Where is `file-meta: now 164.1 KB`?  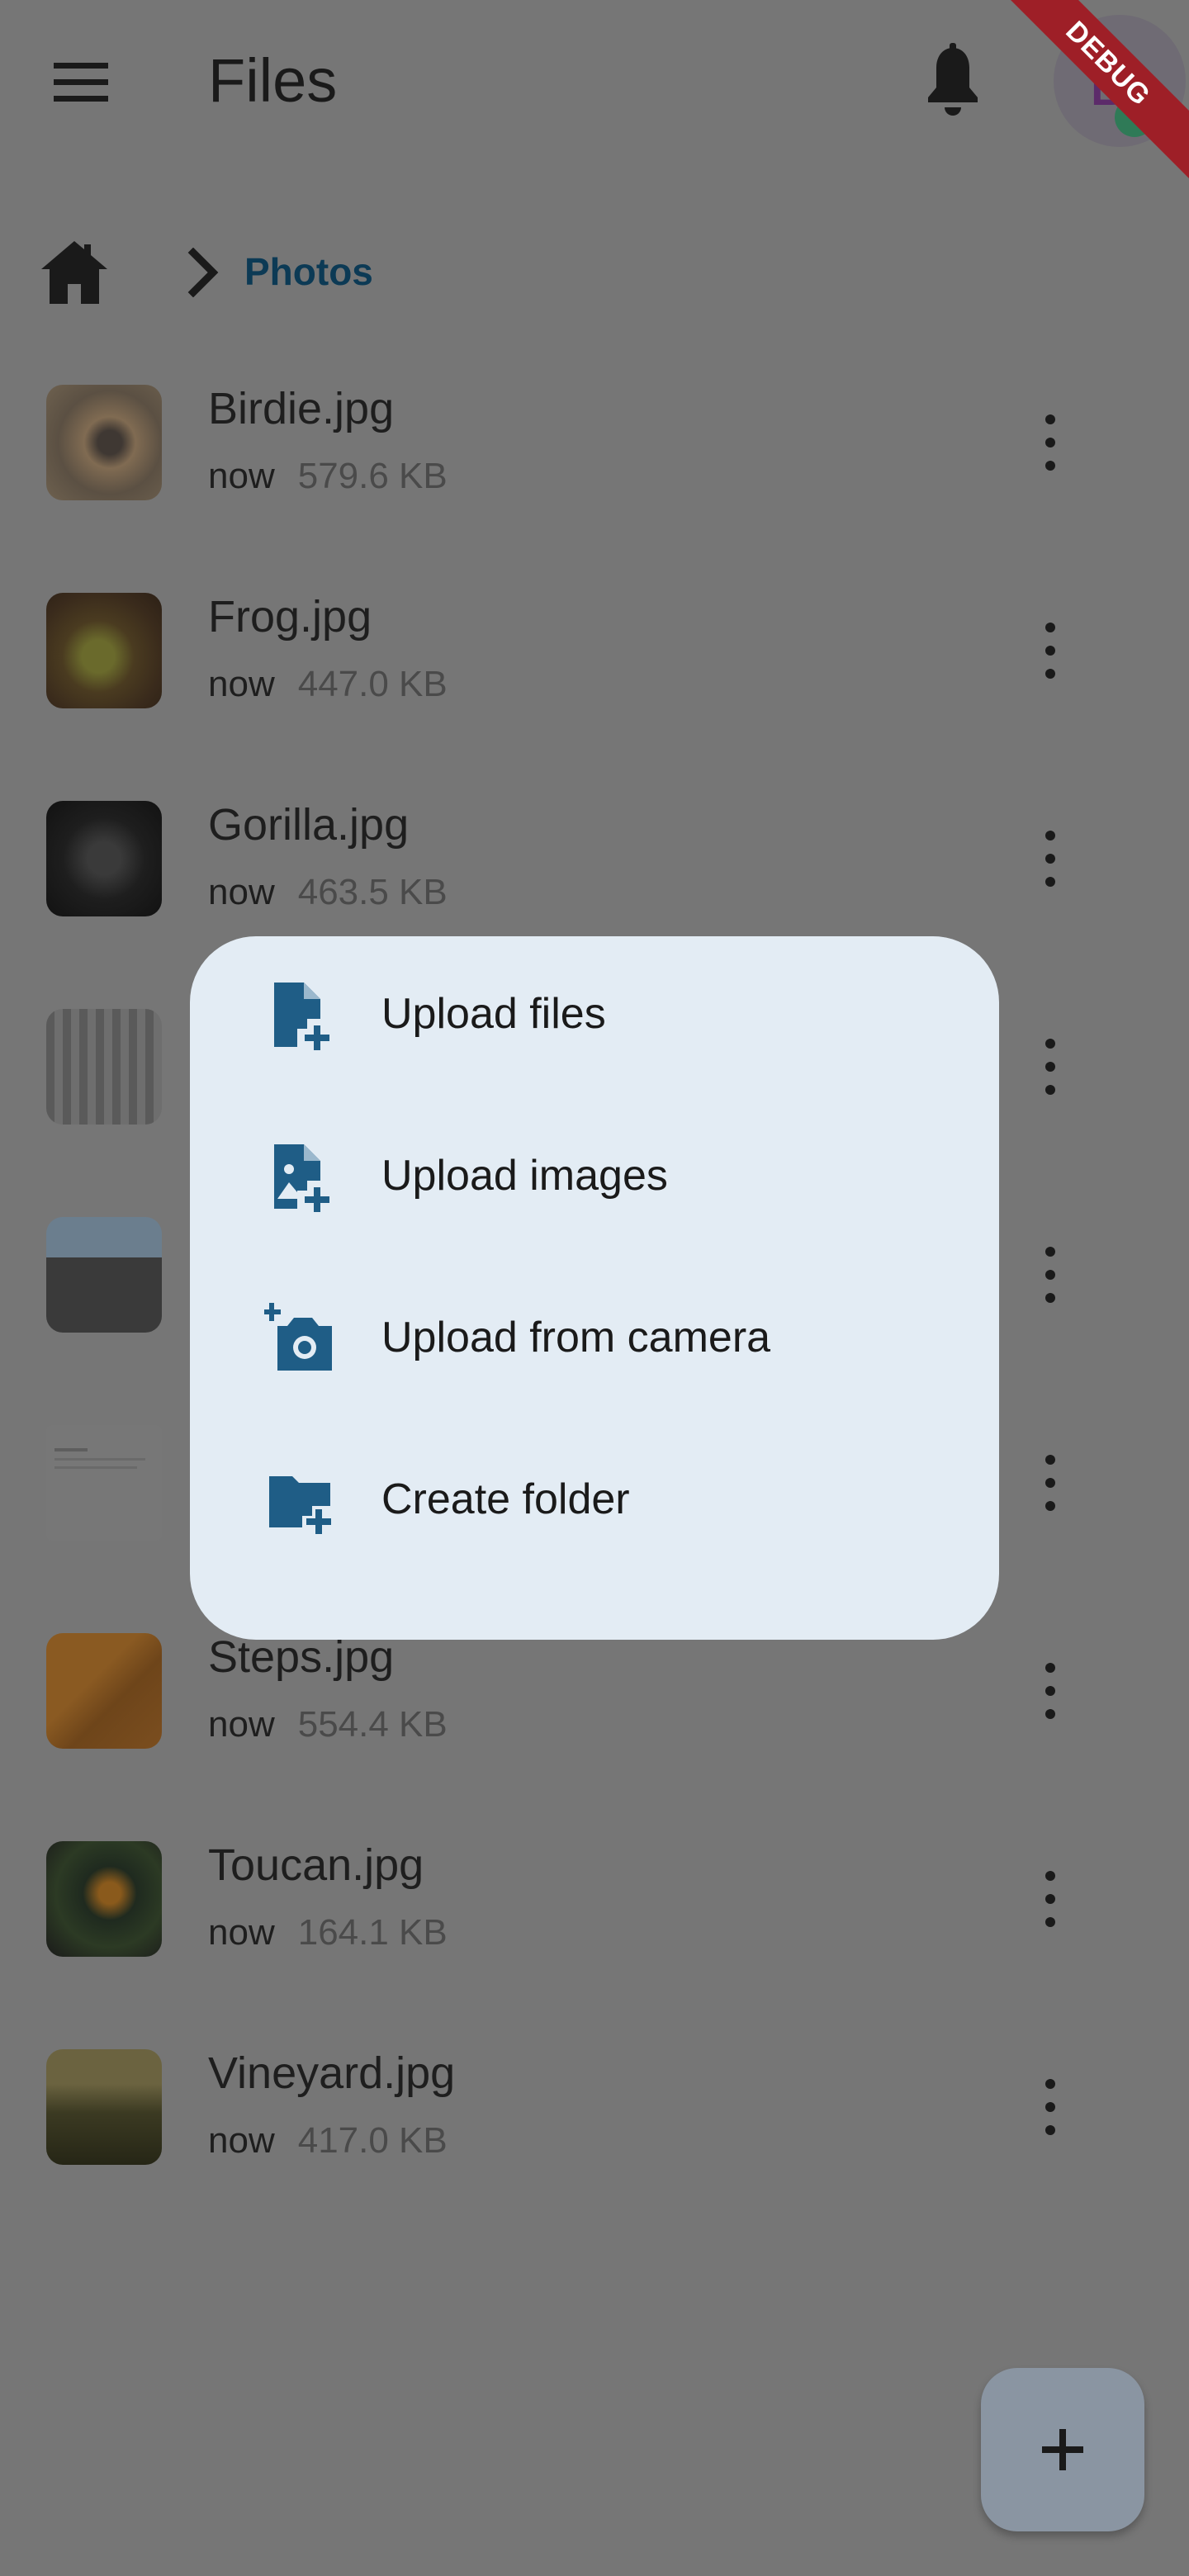 file-meta: now 164.1 KB is located at coordinates (328, 1932).